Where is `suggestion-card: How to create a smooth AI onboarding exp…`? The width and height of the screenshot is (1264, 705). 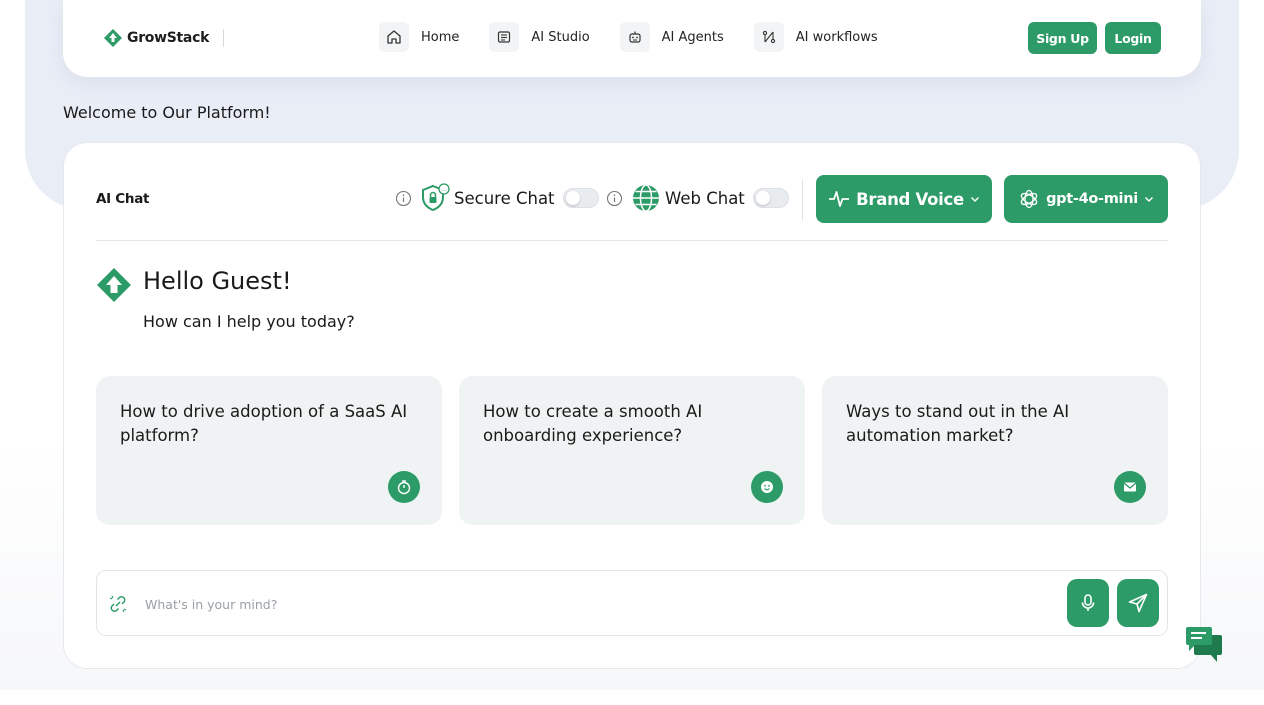
suggestion-card: How to create a smooth AI onboarding exp… is located at coordinates (632, 450).